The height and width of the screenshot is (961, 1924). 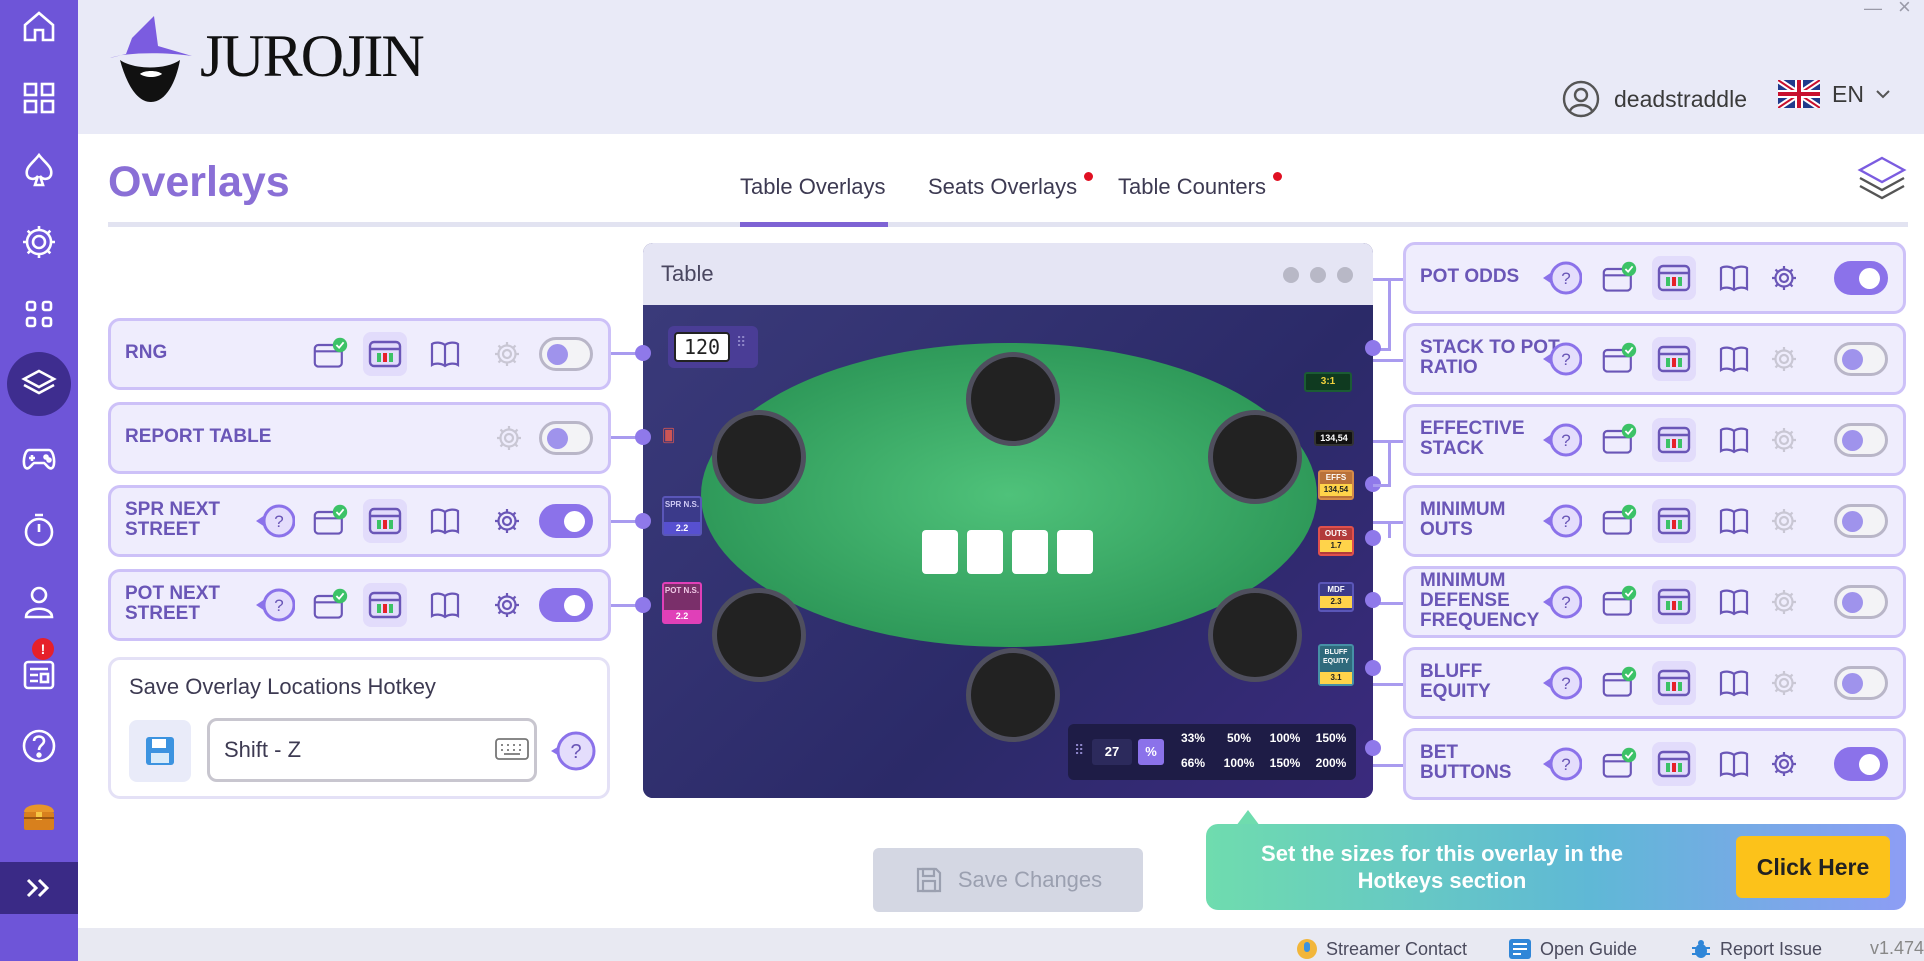 What do you see at coordinates (39, 888) in the screenshot?
I see `expand-sidebar-button` at bounding box center [39, 888].